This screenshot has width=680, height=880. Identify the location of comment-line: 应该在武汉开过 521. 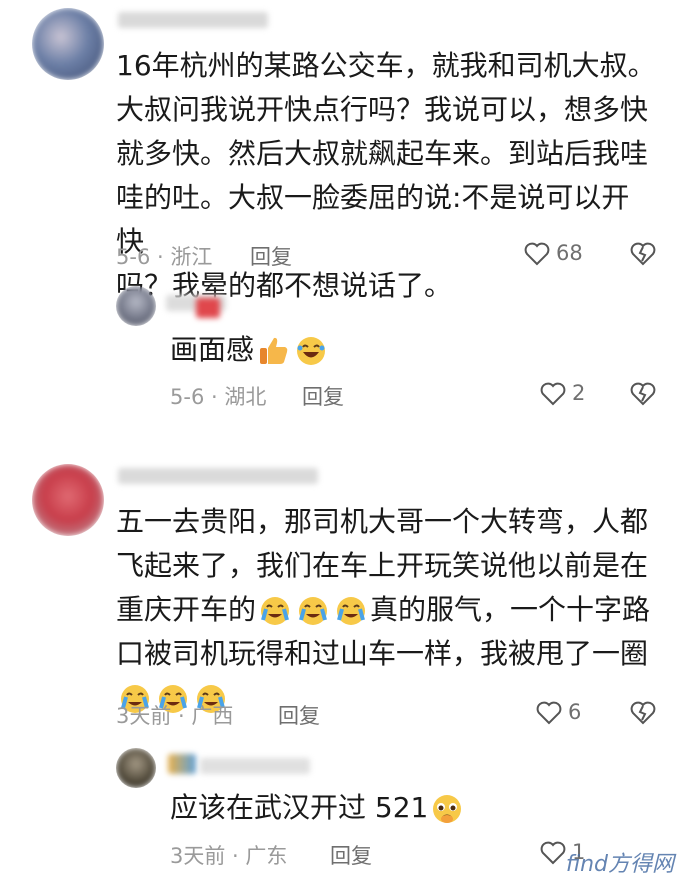
(299, 807).